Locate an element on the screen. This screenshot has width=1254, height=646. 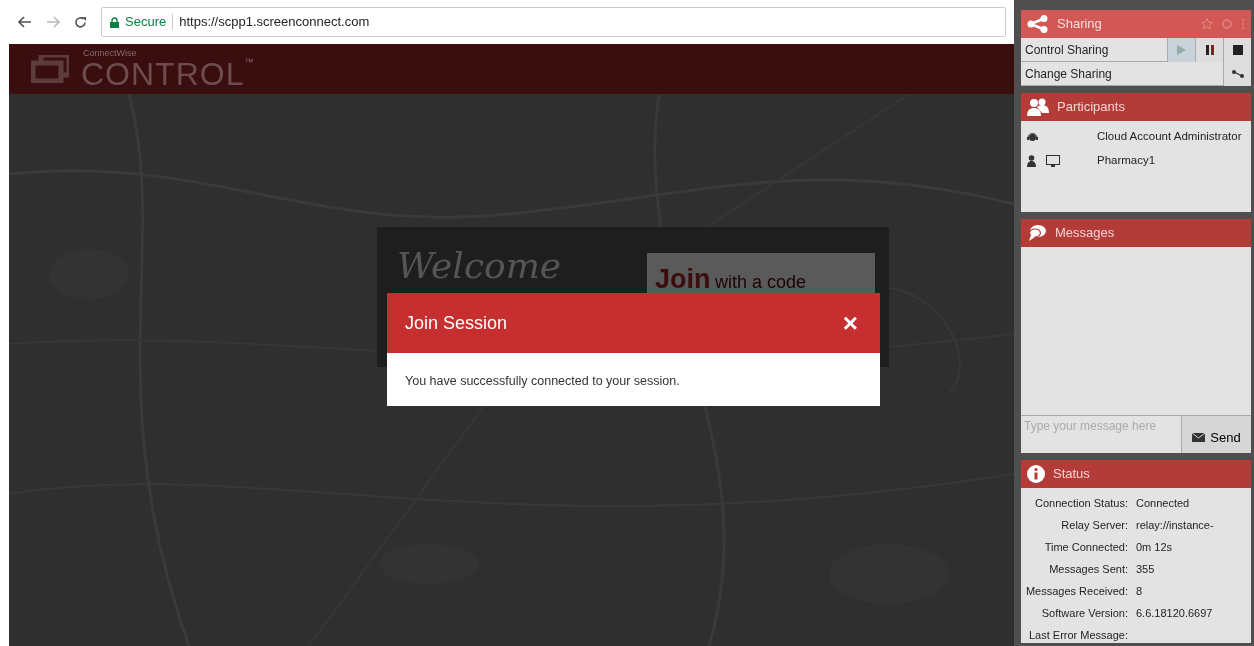
pause-button is located at coordinates (1209, 49).